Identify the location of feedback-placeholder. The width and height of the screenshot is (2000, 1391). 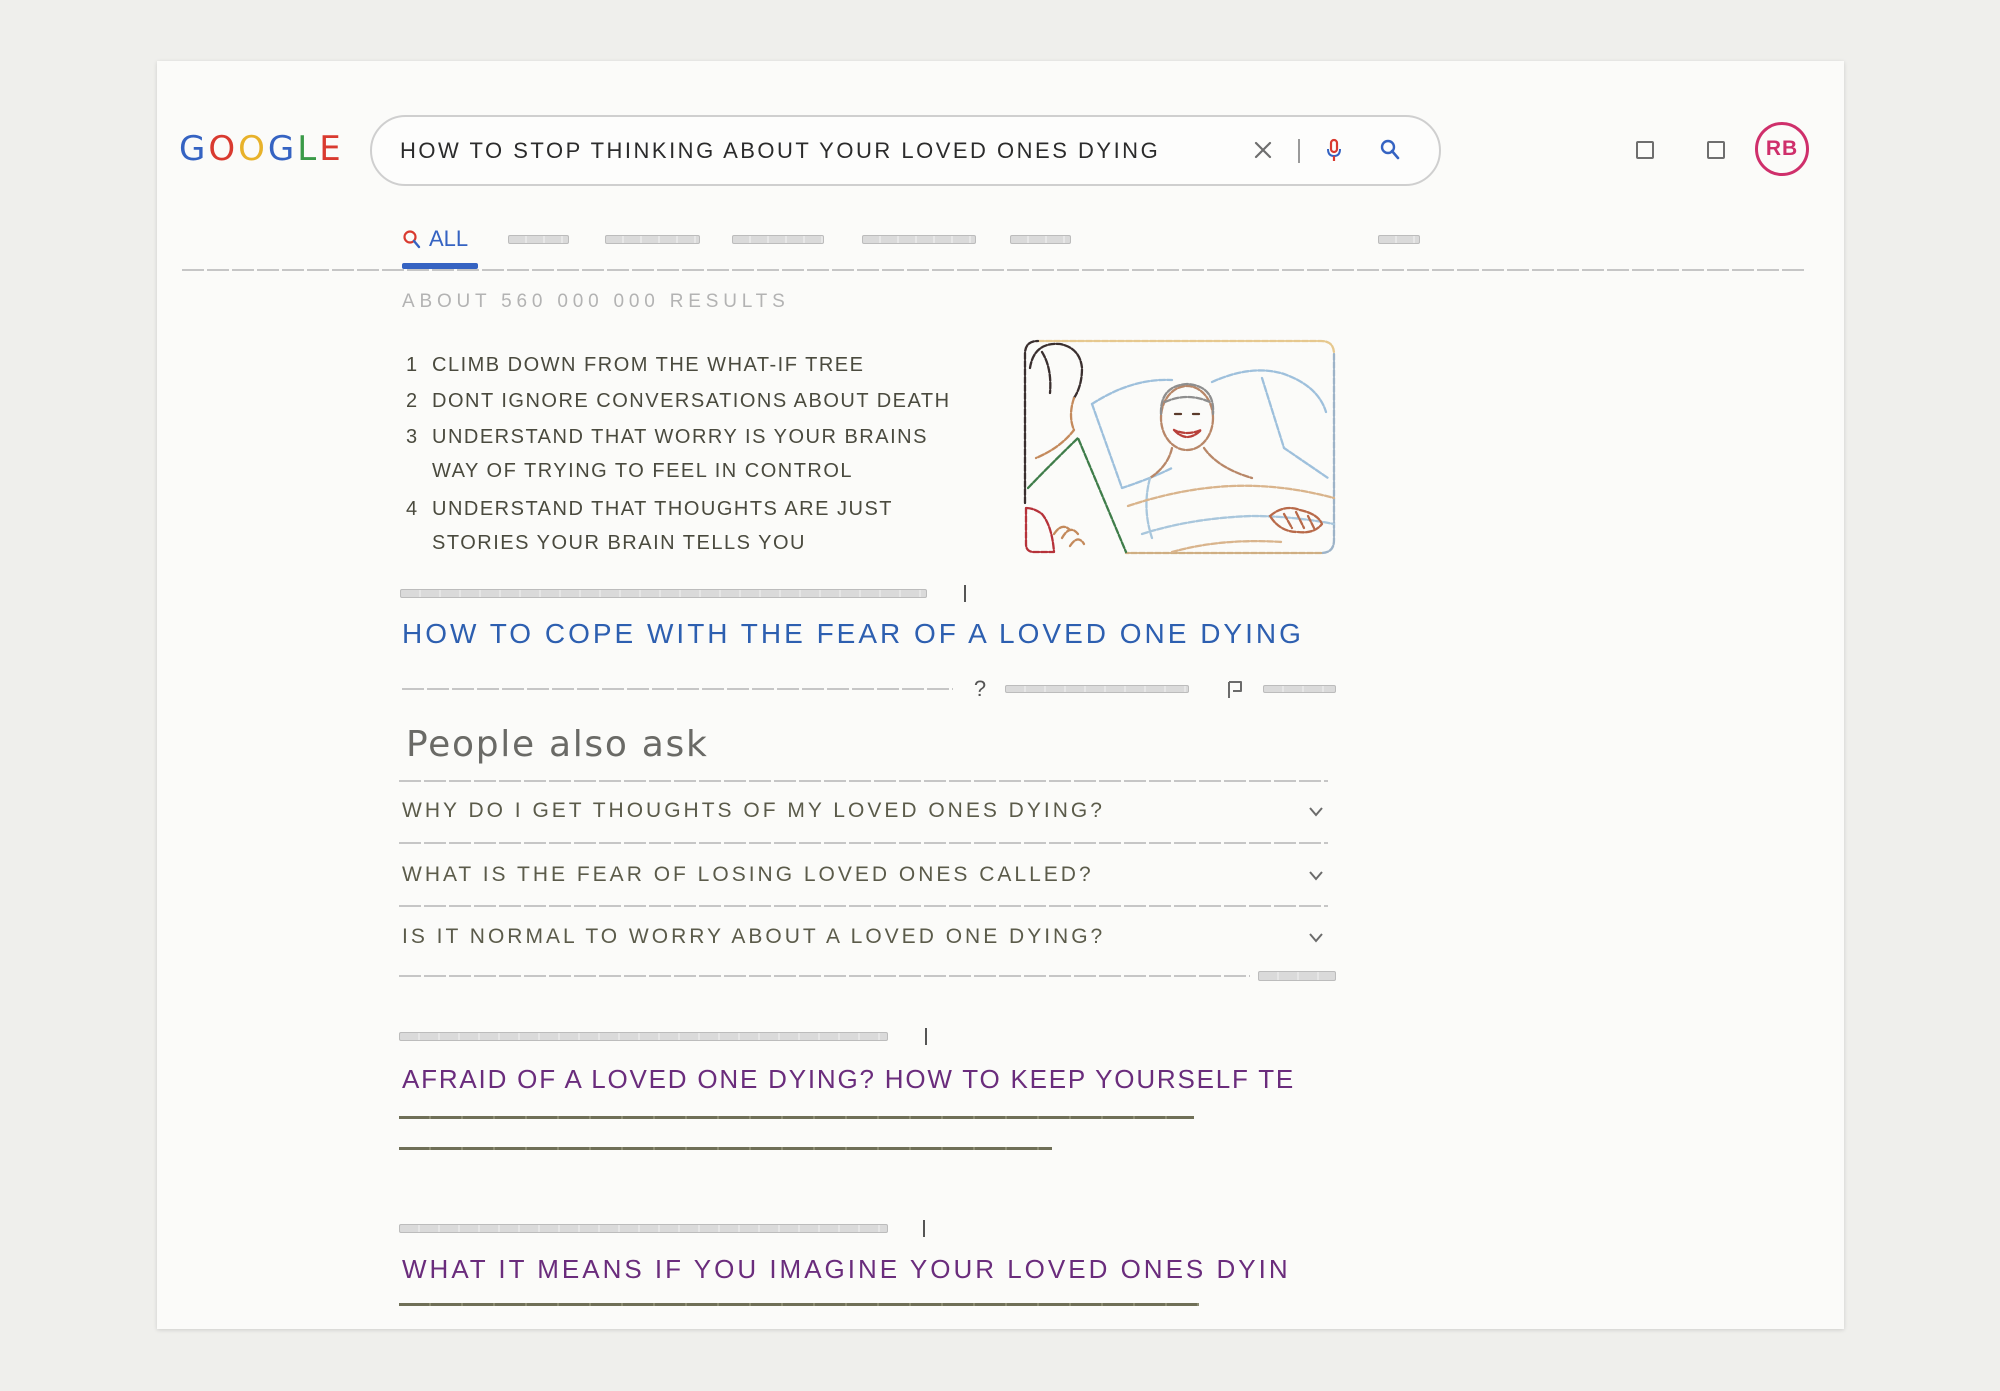
(1299, 689).